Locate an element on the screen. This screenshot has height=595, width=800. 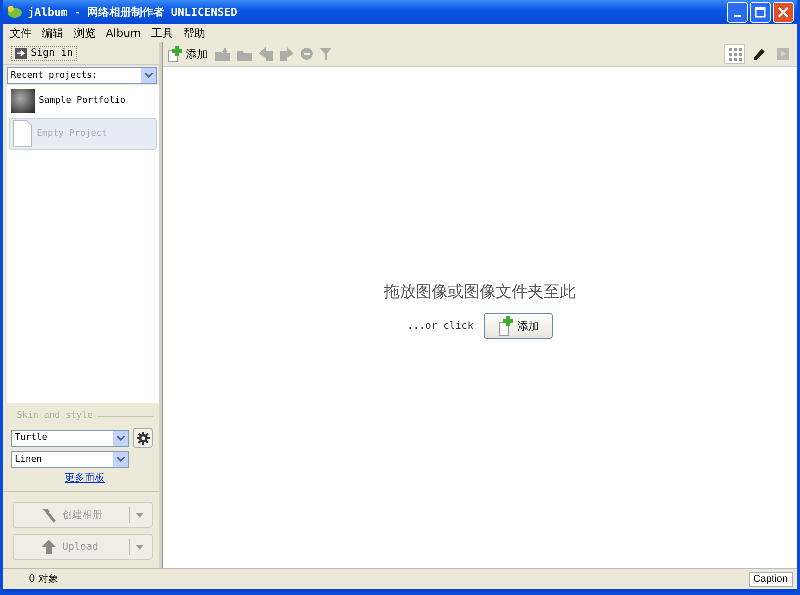
play-icon is located at coordinates (782, 54).